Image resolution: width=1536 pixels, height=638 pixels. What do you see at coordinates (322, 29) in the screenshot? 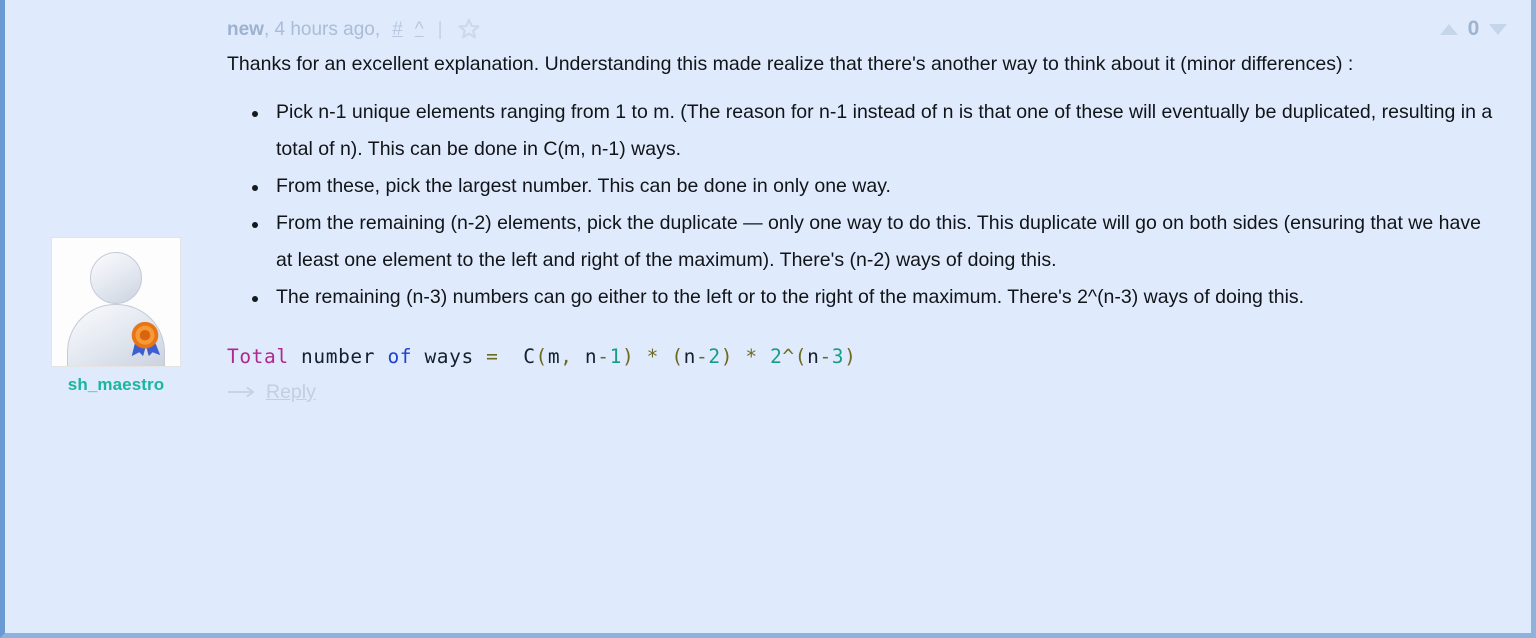
I see `comment-timestamp: , 4 hours ago,` at bounding box center [322, 29].